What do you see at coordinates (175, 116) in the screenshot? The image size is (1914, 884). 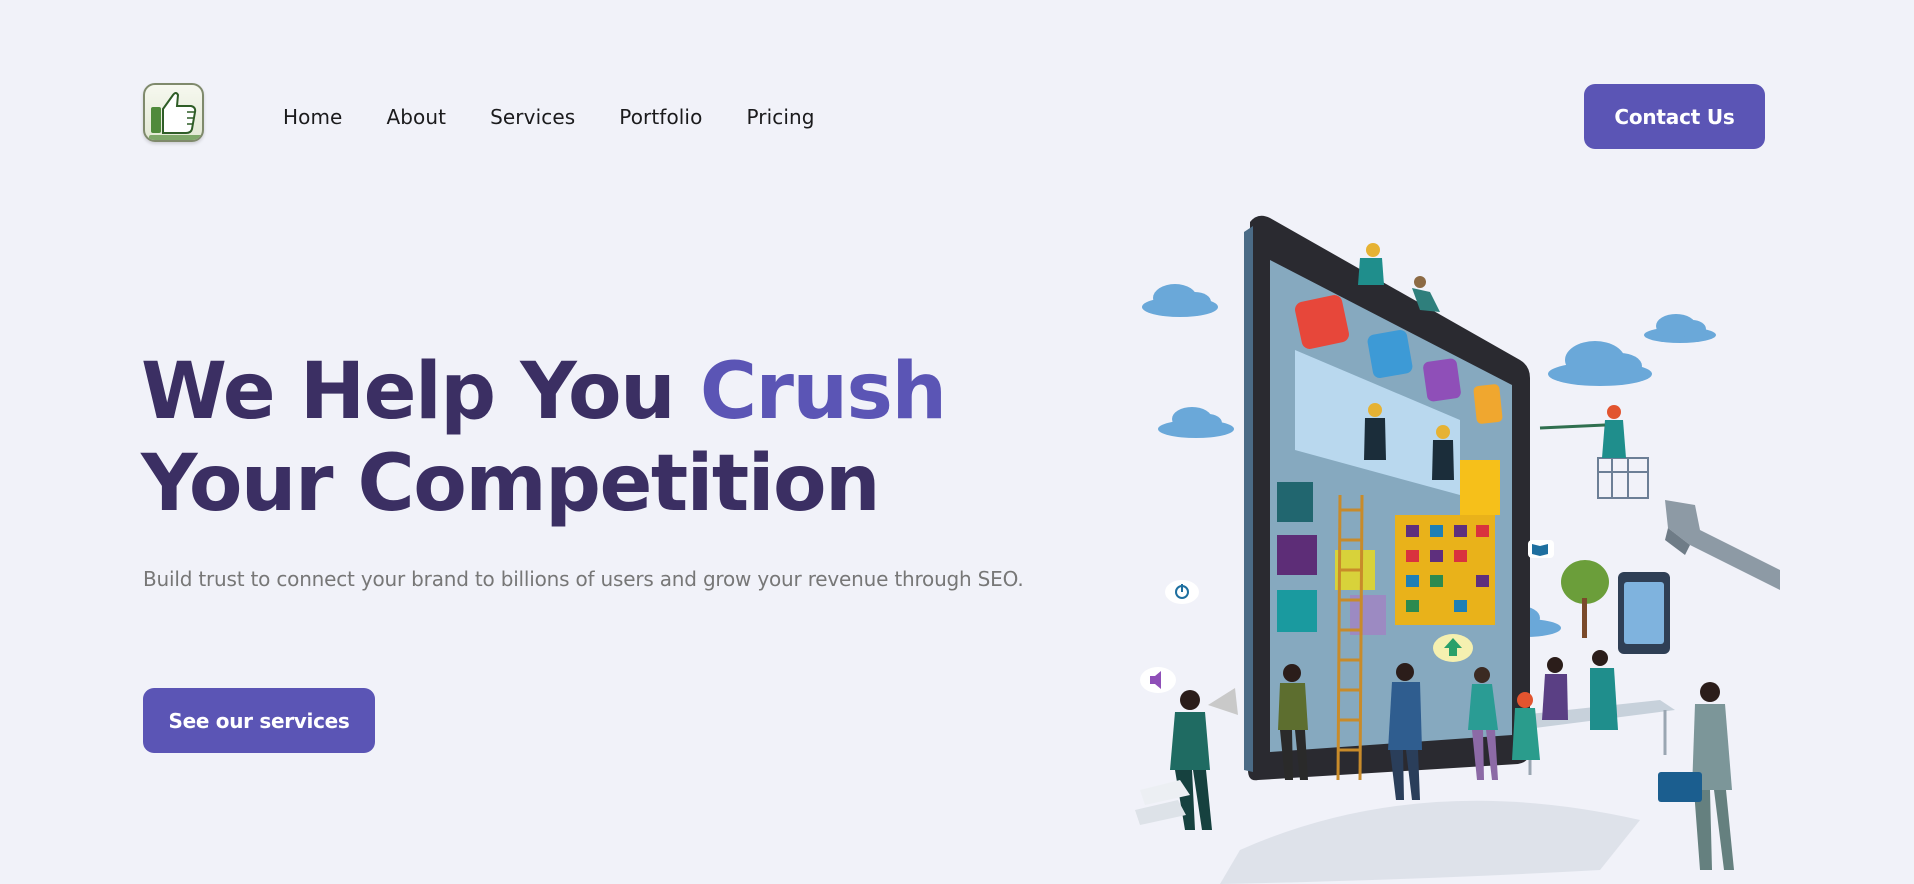 I see `thumbs-up-icon` at bounding box center [175, 116].